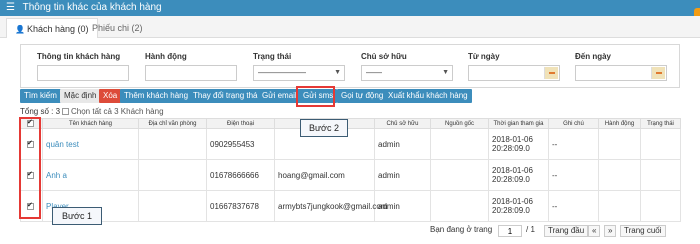 Image resolution: width=700 pixels, height=244 pixels. What do you see at coordinates (362, 96) in the screenshot?
I see `auto-call-button: Gọi tự động` at bounding box center [362, 96].